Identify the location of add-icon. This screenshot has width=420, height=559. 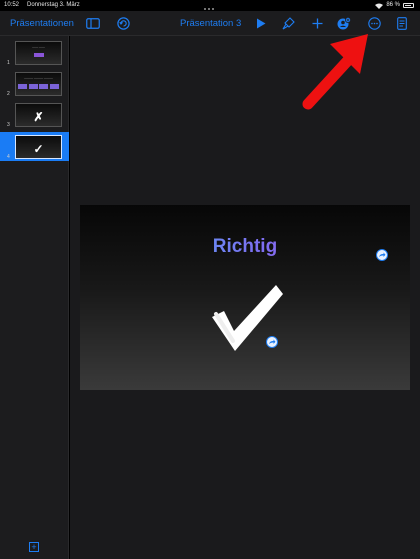
(317, 23).